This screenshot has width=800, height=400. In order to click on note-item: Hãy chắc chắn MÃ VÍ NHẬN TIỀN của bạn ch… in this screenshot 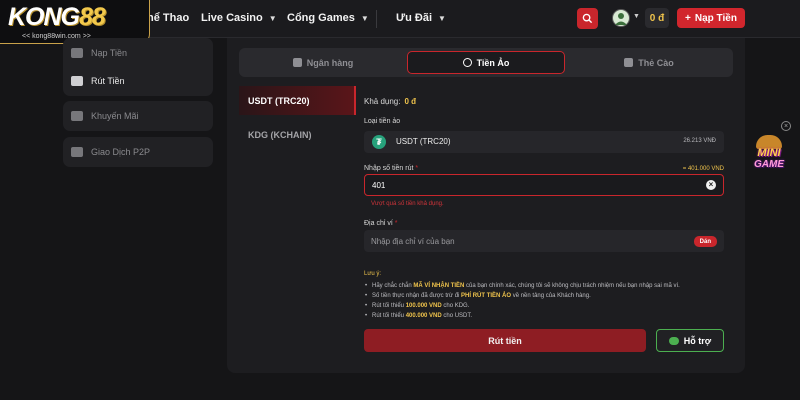, I will do `click(544, 286)`.